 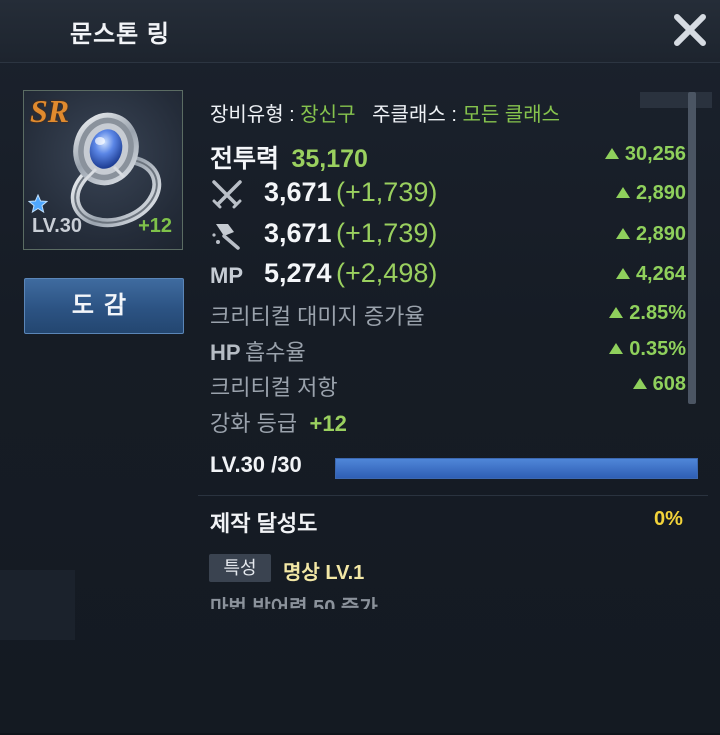 I want to click on trait-tag: 특성, so click(x=240, y=568).